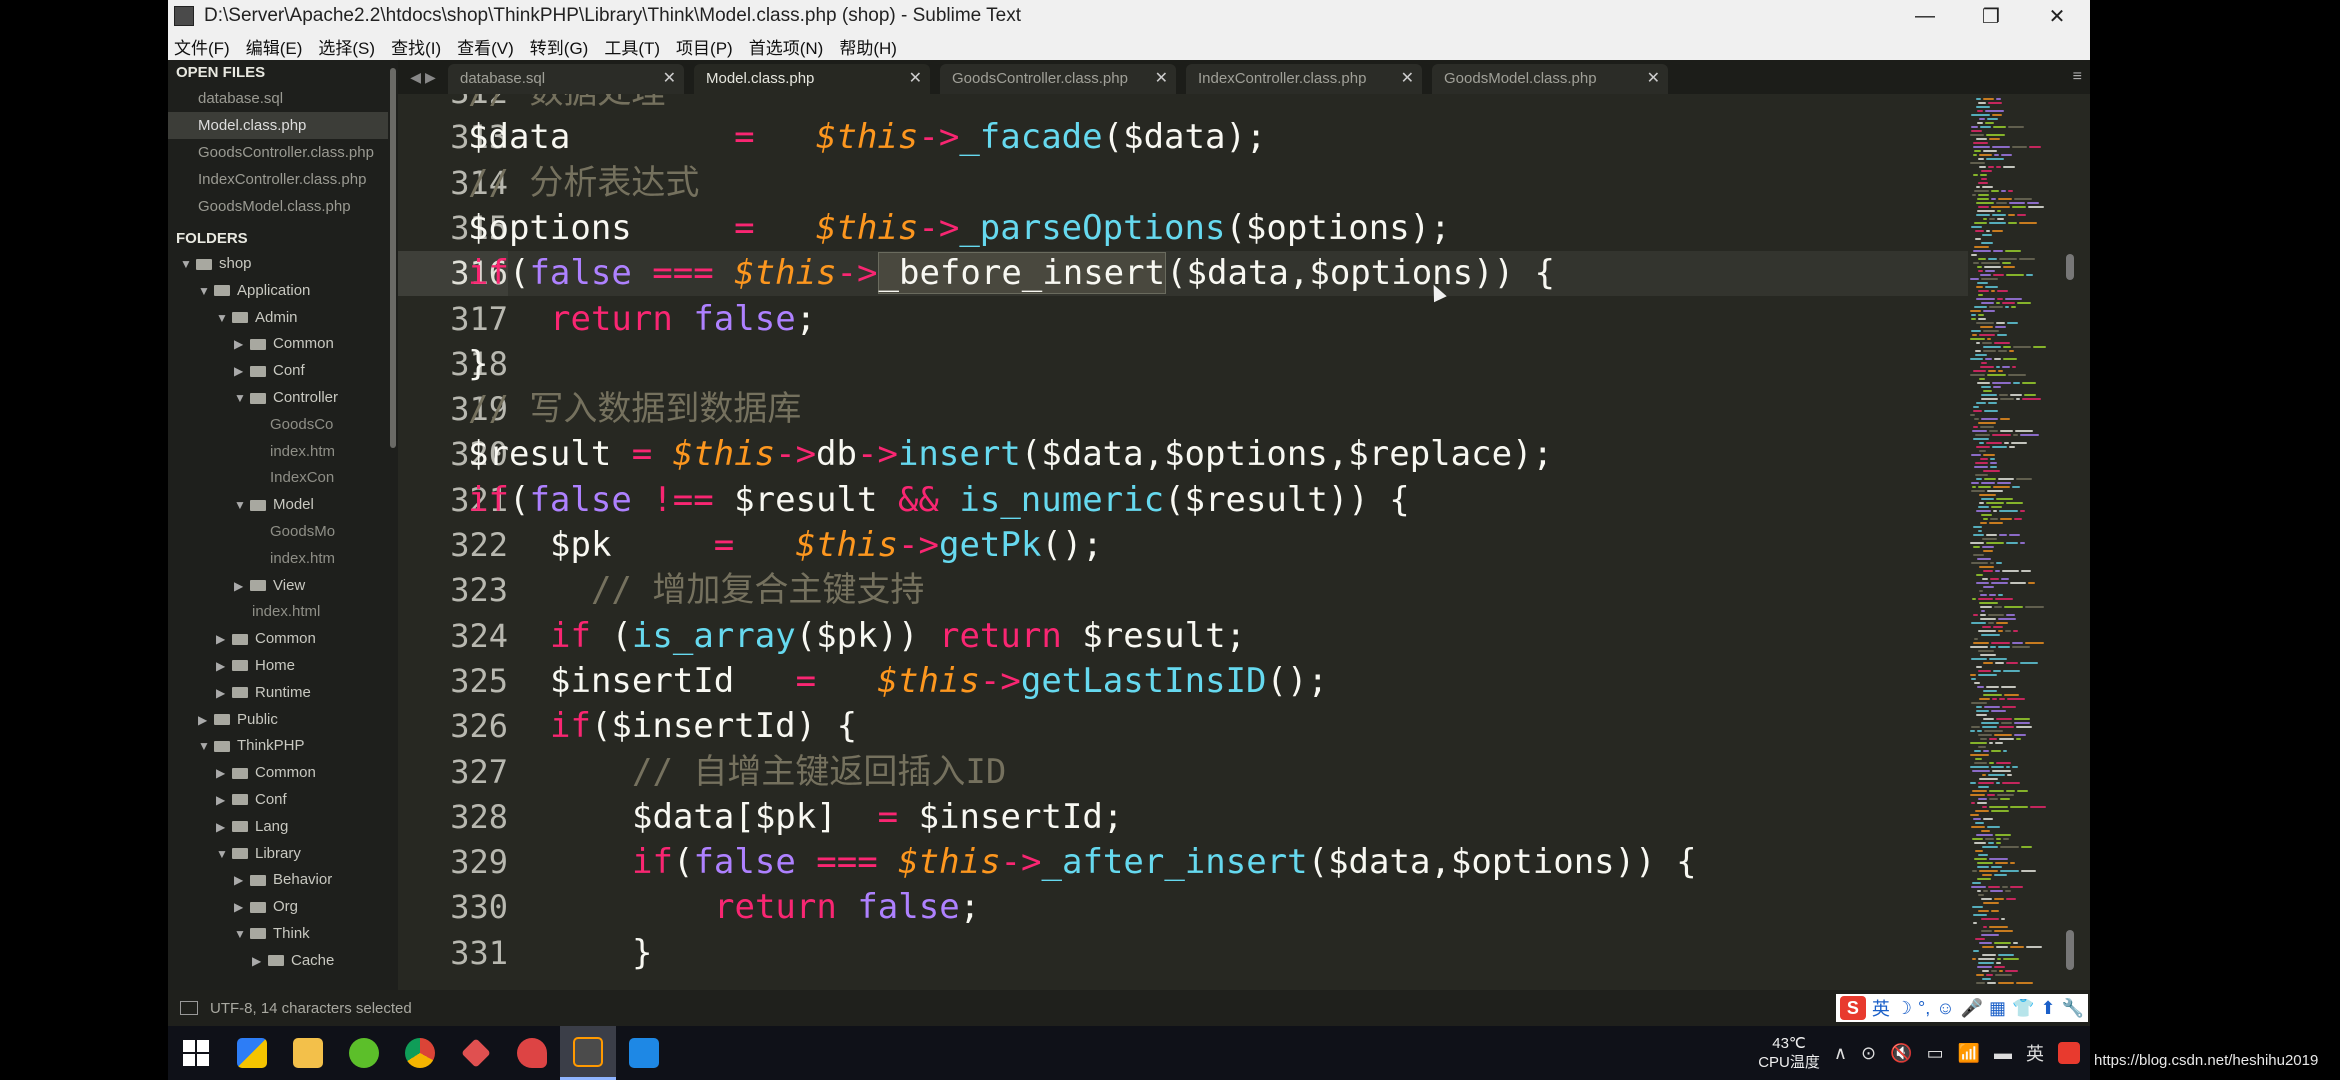 The width and height of the screenshot is (2340, 1080). Describe the element at coordinates (588, 1053) in the screenshot. I see `sublime-taskbar-button` at that location.